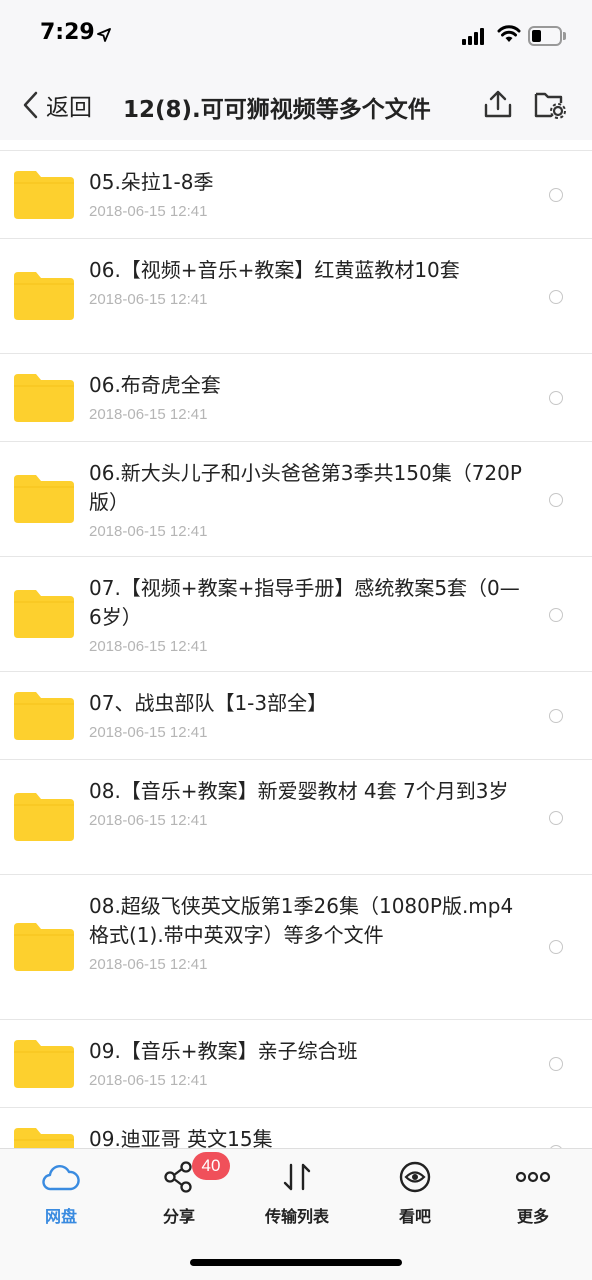 The height and width of the screenshot is (1280, 592). Describe the element at coordinates (550, 104) in the screenshot. I see `folder-settings-icon` at that location.